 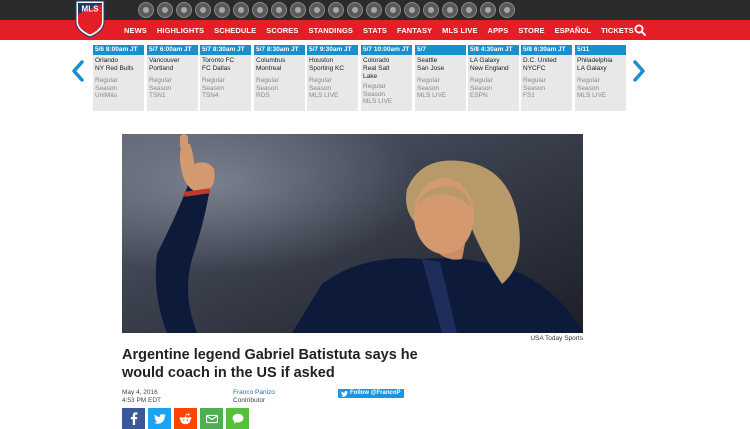 I want to click on mls-logo-text: MLS, so click(x=91, y=9).